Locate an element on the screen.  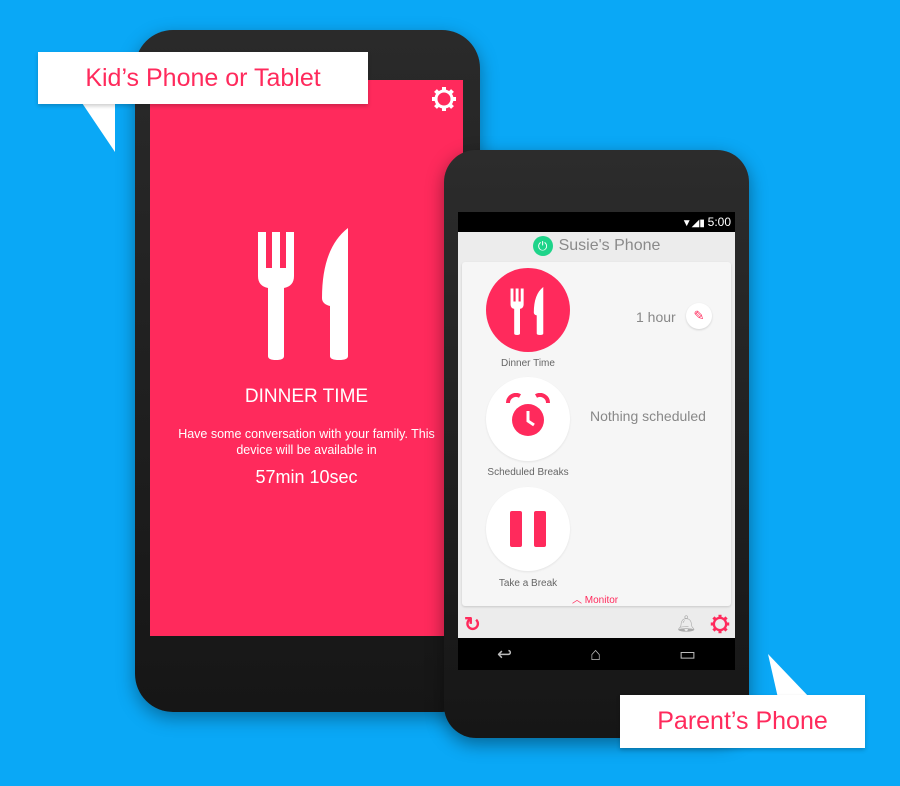
status-bar: ▼◢▮ 5:00 is located at coordinates (596, 222).